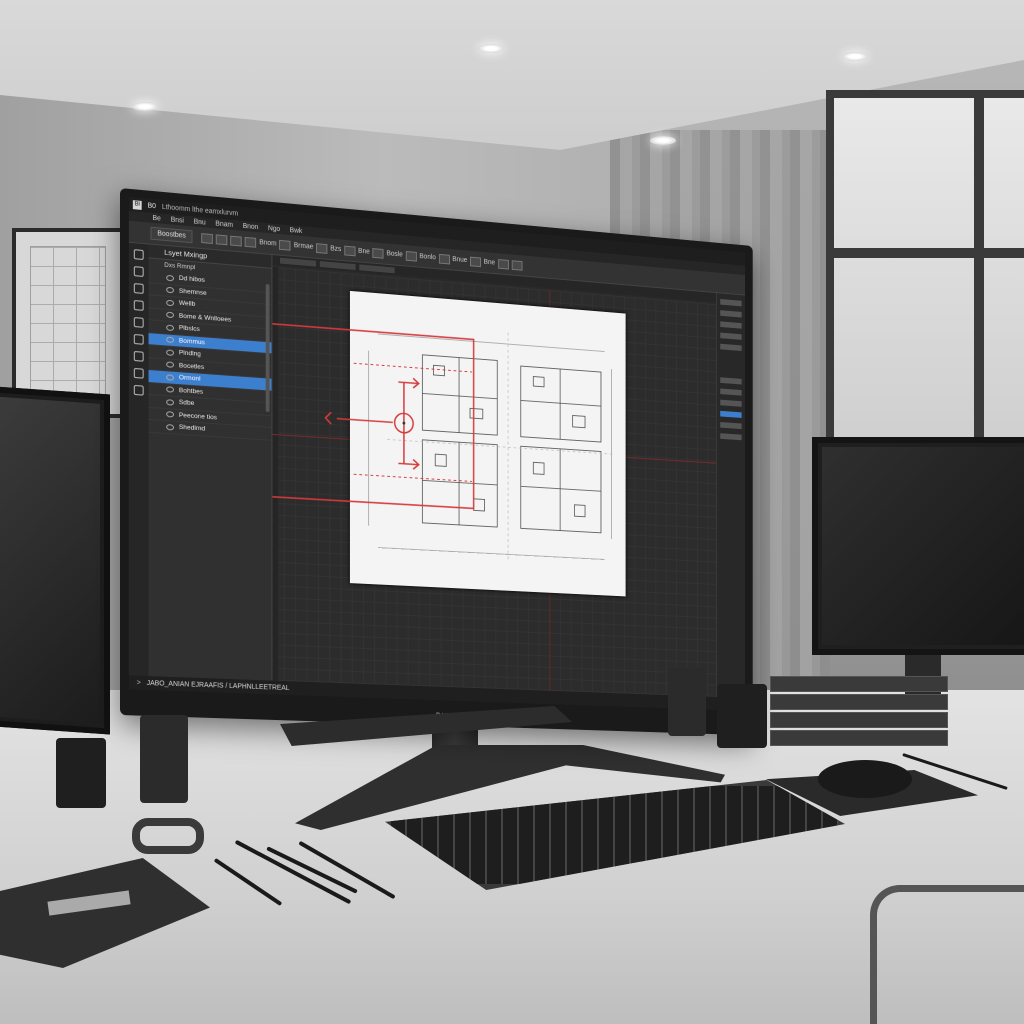 This screenshot has width=1024, height=1024. I want to click on window, so click(925, 270).